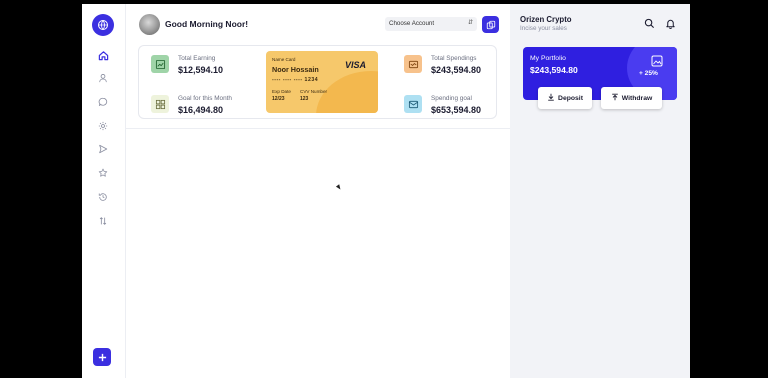  What do you see at coordinates (451, 98) in the screenshot?
I see `spending-goal-label: Spending goal` at bounding box center [451, 98].